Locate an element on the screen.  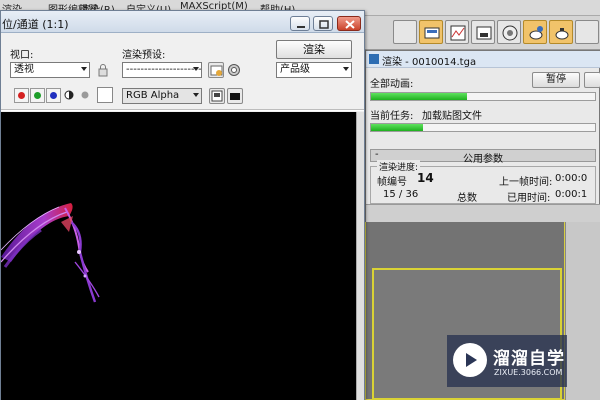
render-preset-select: ------------------------- is located at coordinates (162, 70).